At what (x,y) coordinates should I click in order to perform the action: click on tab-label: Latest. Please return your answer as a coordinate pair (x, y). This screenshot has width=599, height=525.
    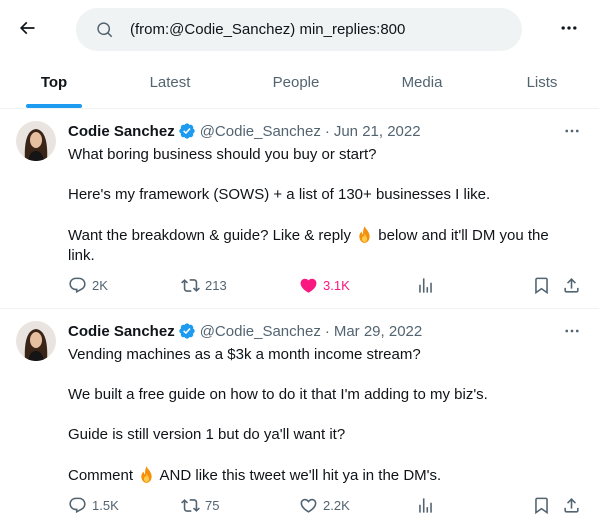
    Looking at the image, I should click on (170, 82).